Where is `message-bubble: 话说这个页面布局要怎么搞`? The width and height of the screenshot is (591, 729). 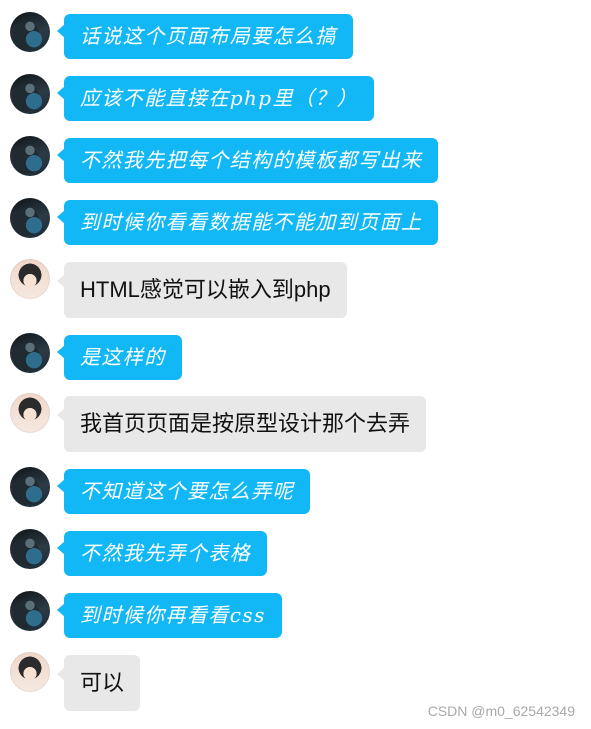
message-bubble: 话说这个页面布局要怎么搞 is located at coordinates (205, 36).